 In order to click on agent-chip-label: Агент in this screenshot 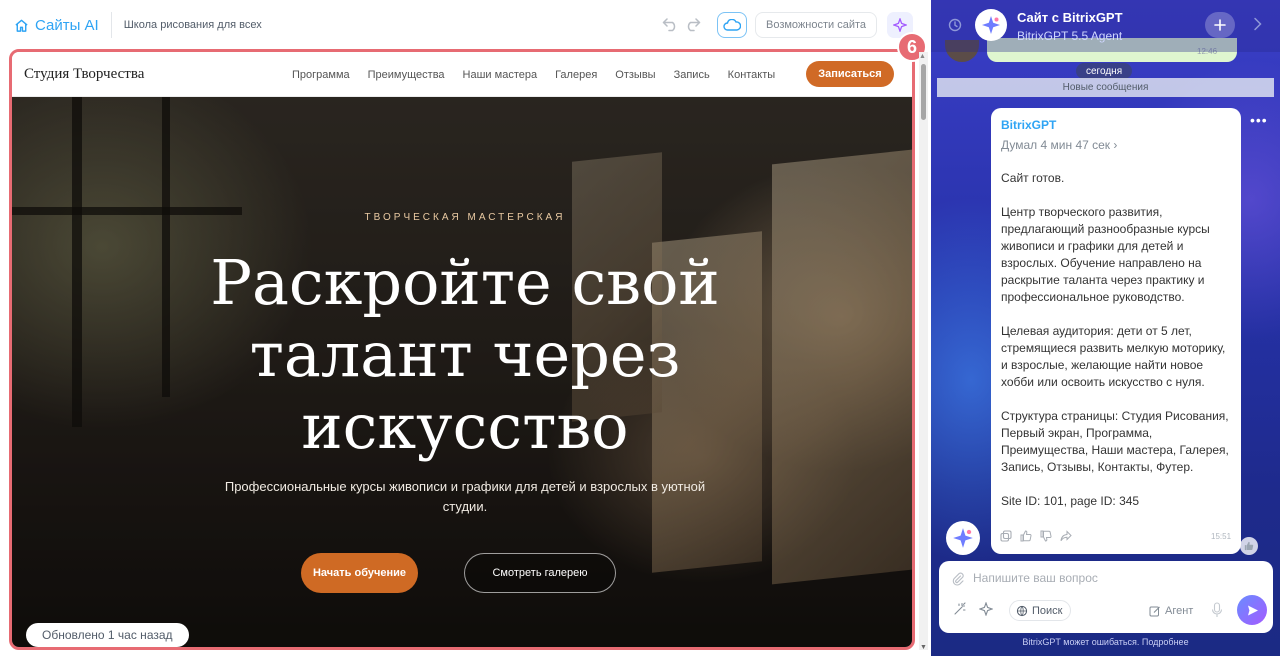, I will do `click(1179, 611)`.